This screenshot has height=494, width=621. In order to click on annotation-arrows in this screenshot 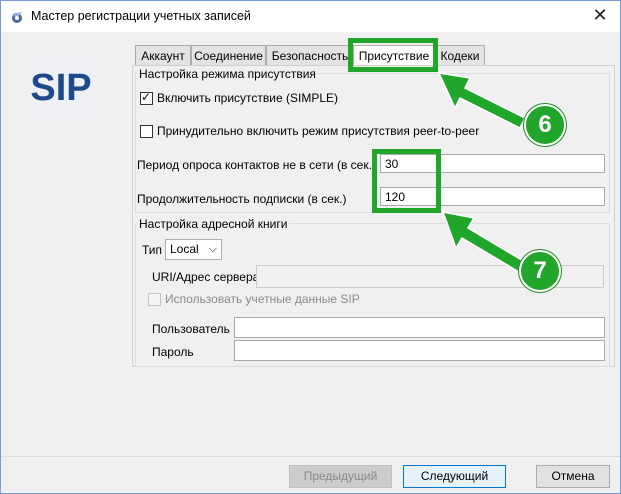, I will do `click(482, 173)`.